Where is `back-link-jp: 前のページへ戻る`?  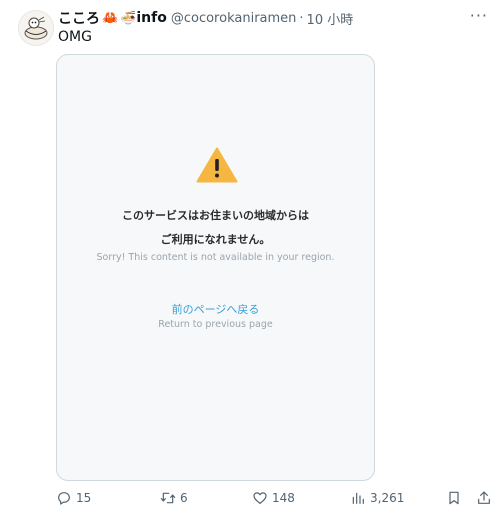 back-link-jp: 前のページへ戻る is located at coordinates (215, 309).